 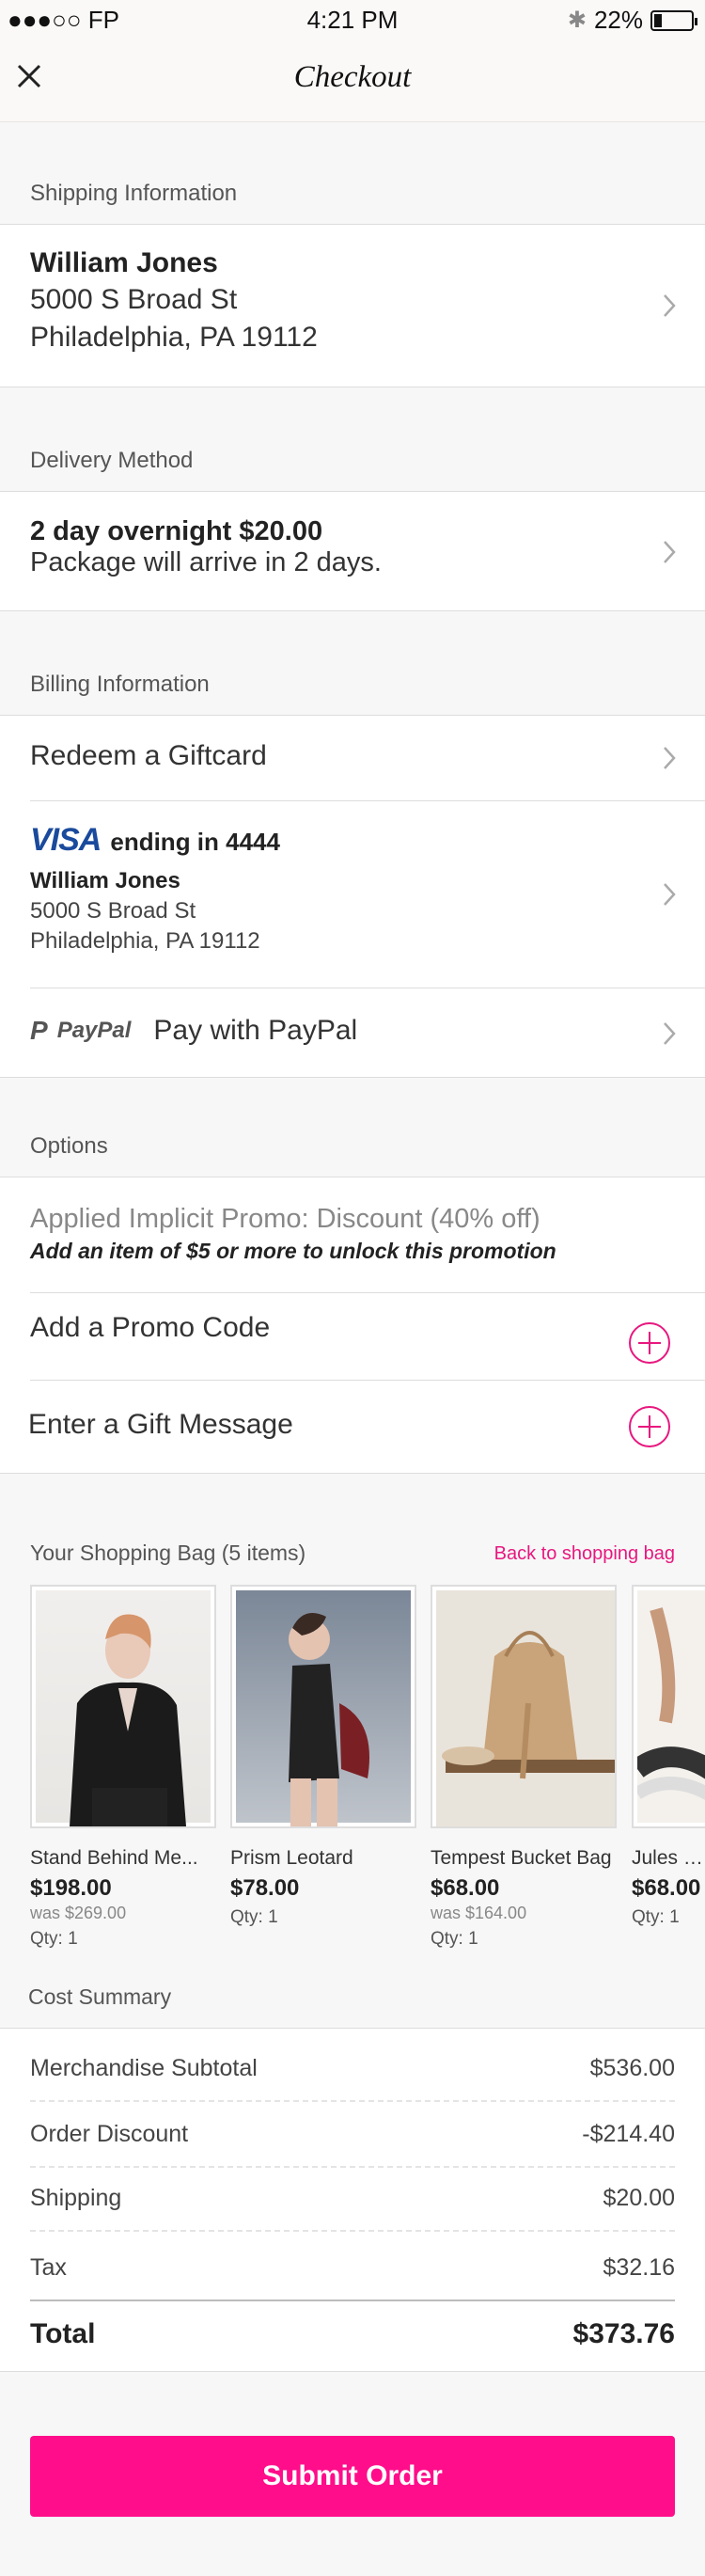 I want to click on redeem-giftcard-label: Redeem a Giftcard, so click(x=148, y=755).